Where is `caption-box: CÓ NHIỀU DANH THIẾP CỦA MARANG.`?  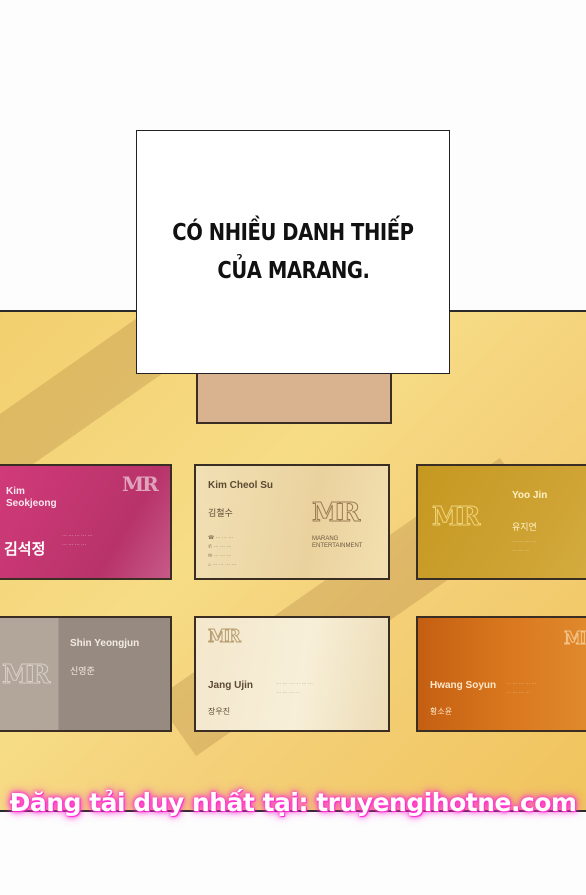
caption-box: CÓ NHIỀU DANH THIẾP CỦA MARANG. is located at coordinates (293, 252).